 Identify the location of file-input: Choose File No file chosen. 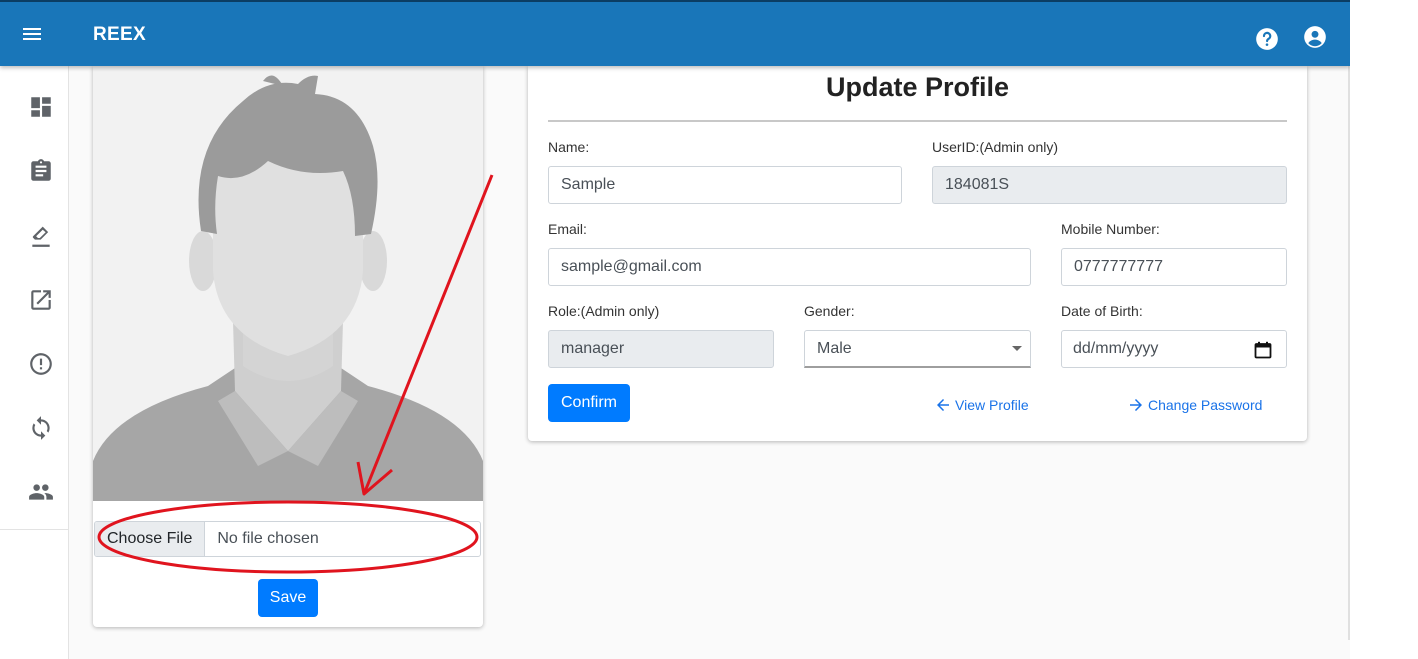
(287, 539).